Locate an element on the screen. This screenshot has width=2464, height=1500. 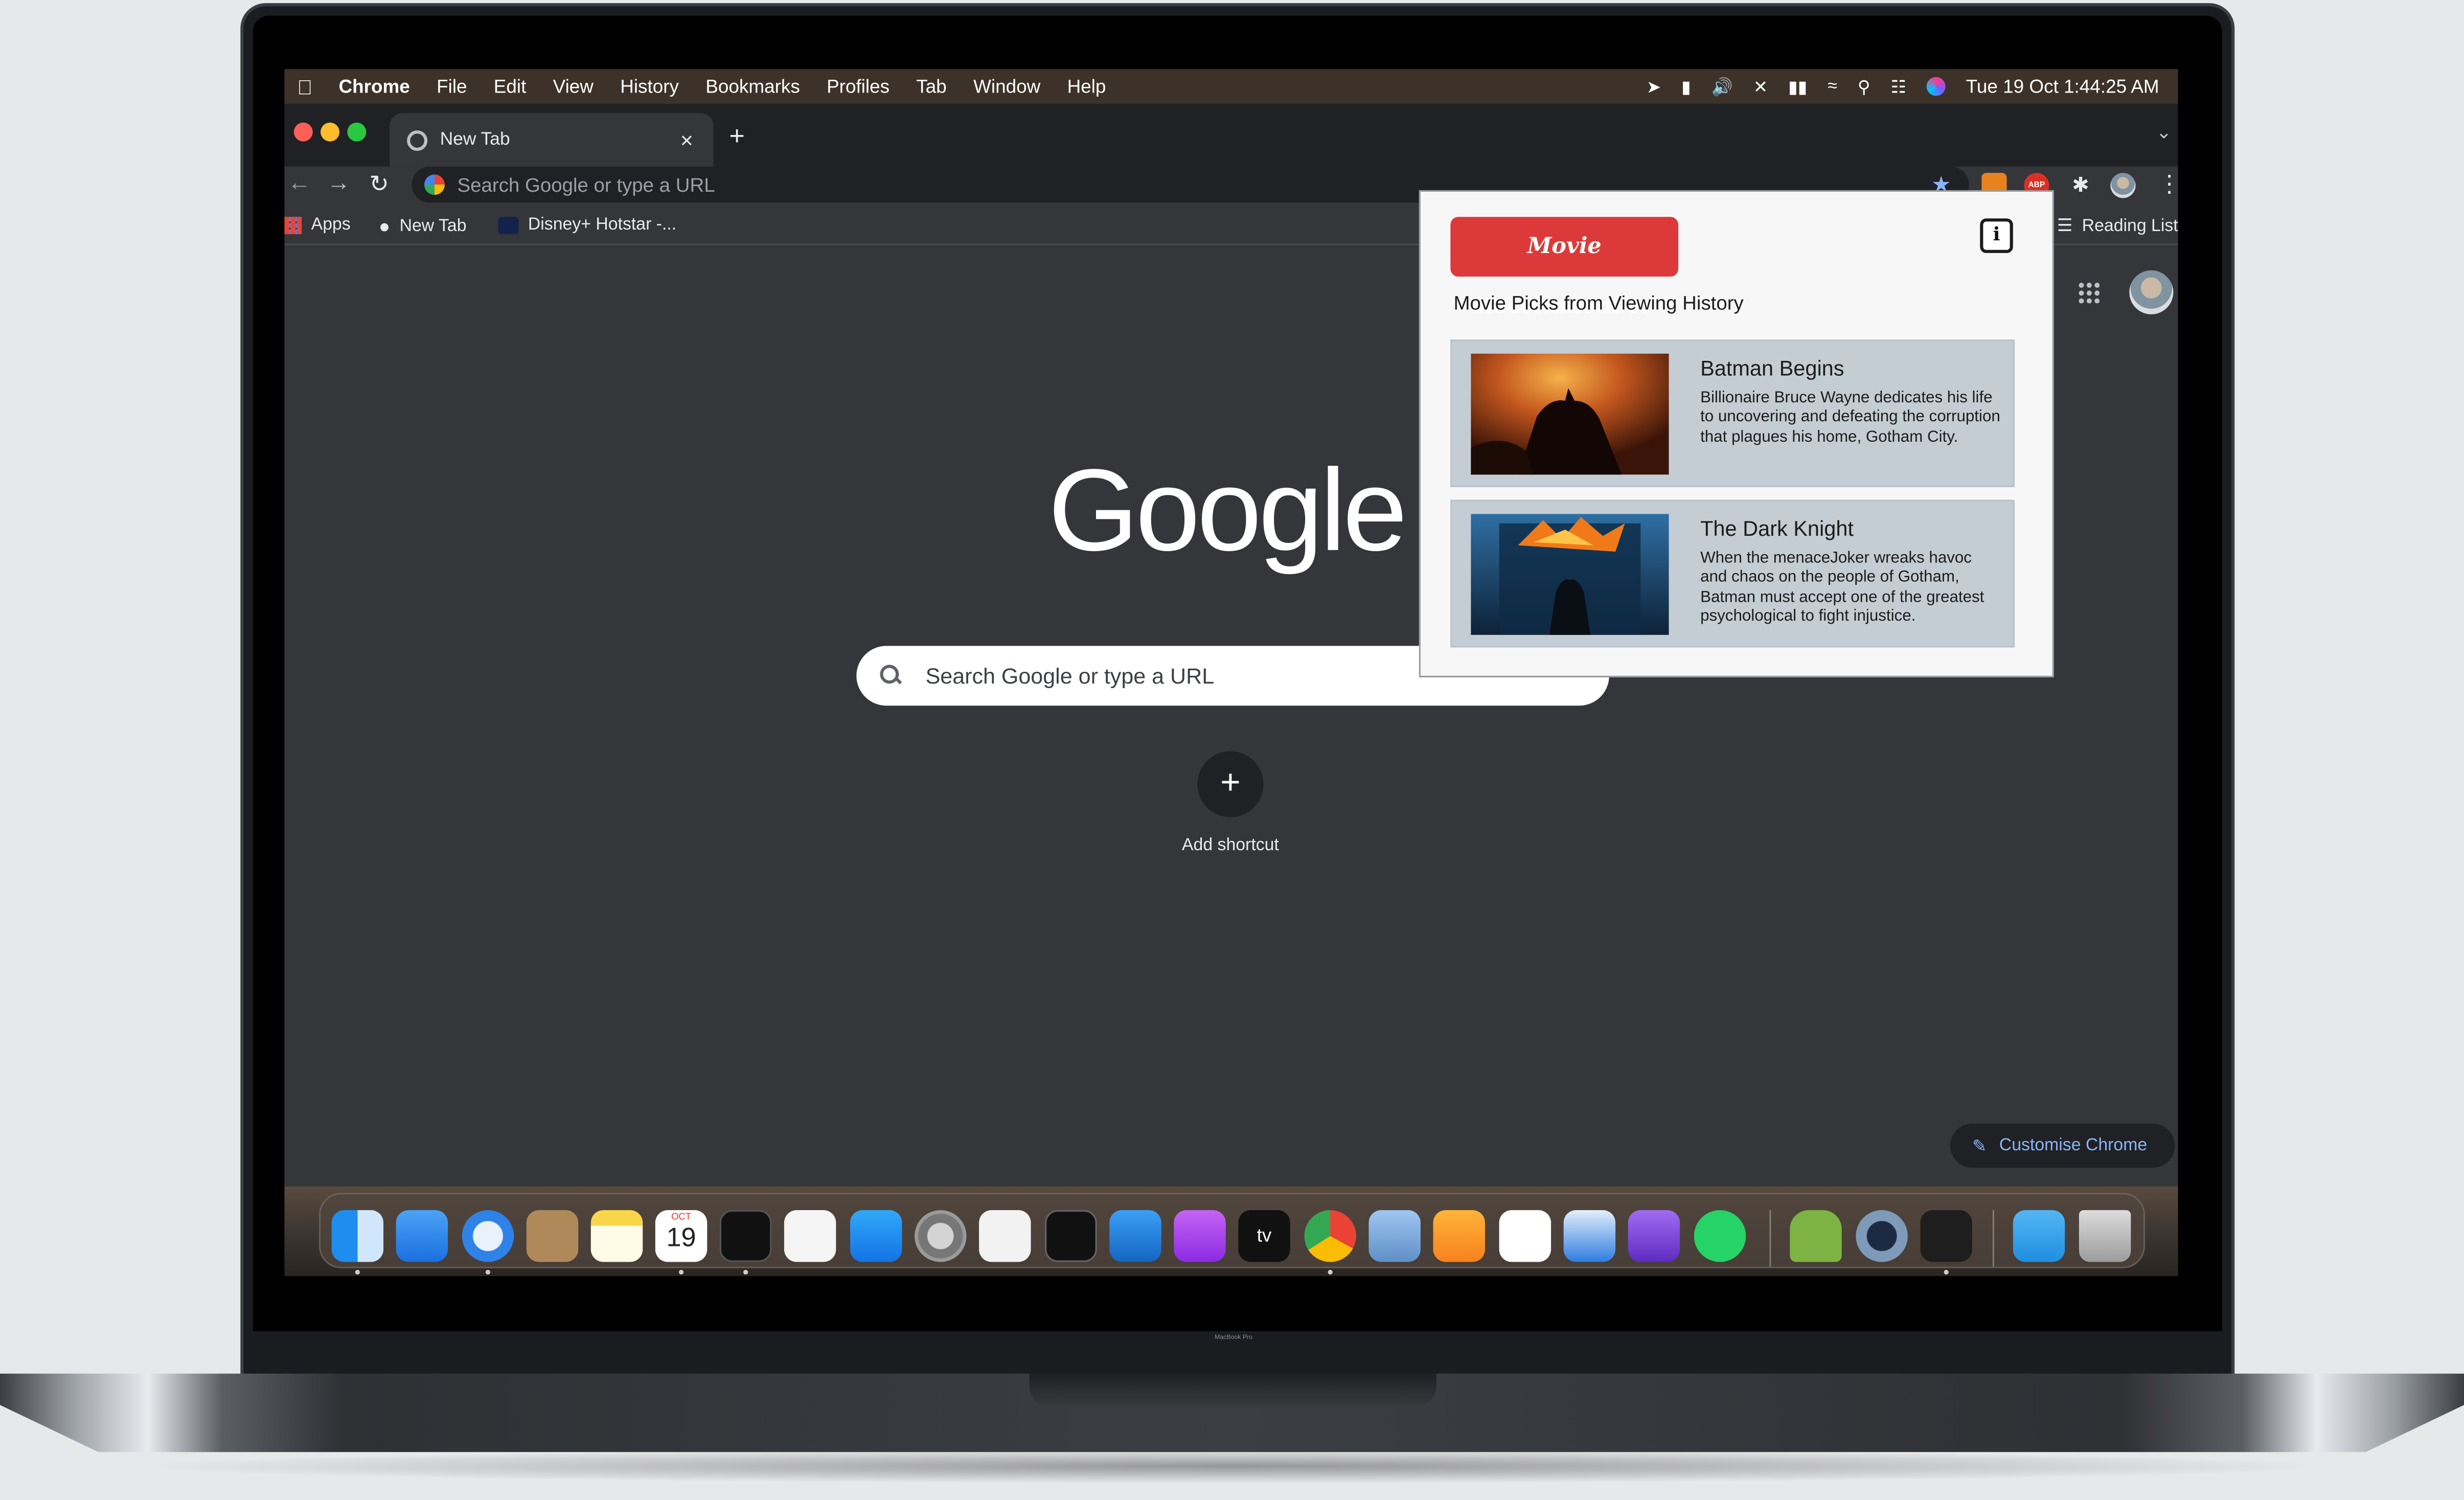
google-g-icon is located at coordinates (434, 184).